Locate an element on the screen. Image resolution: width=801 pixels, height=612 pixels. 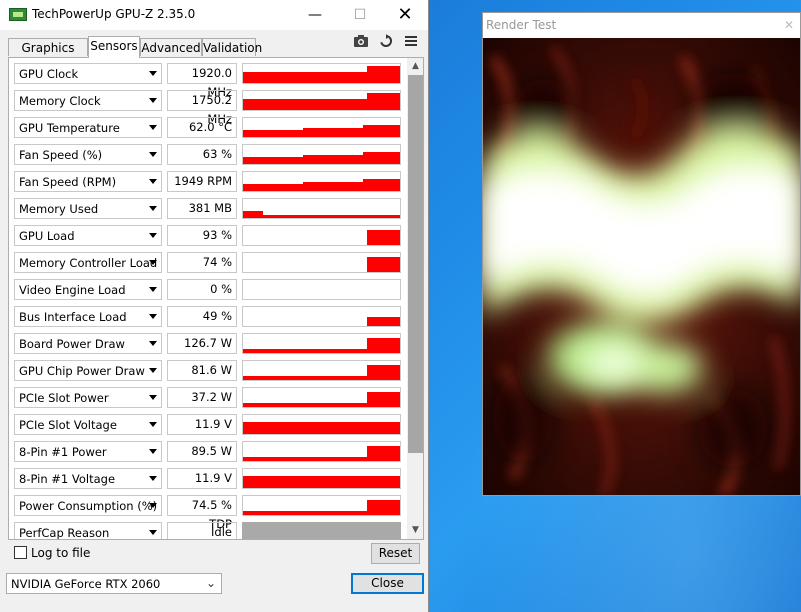
tab-validation: Validation is located at coordinates (232, 47).